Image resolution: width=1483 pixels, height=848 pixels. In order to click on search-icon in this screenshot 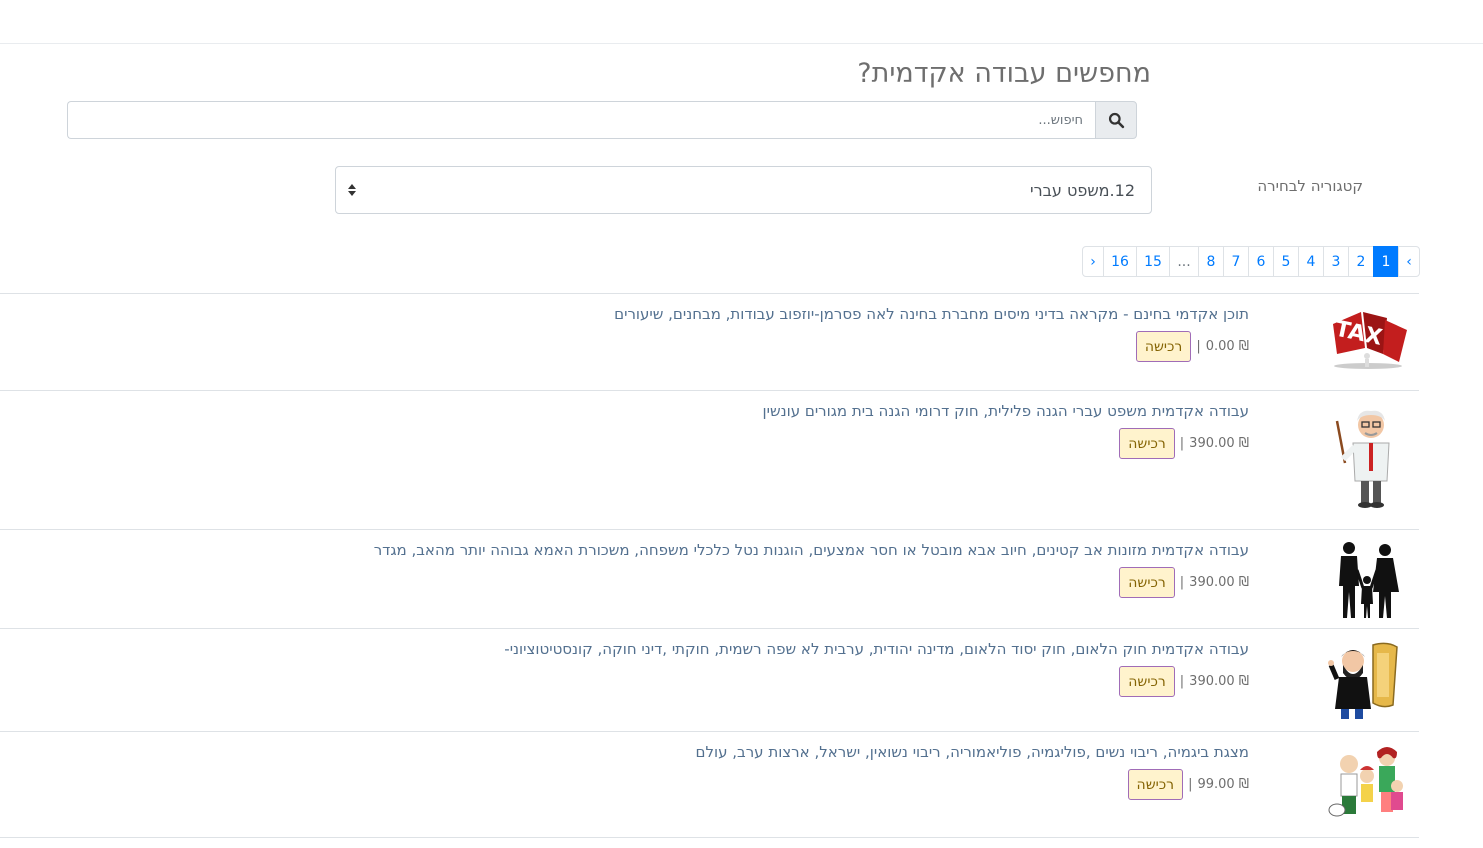, I will do `click(1116, 120)`.